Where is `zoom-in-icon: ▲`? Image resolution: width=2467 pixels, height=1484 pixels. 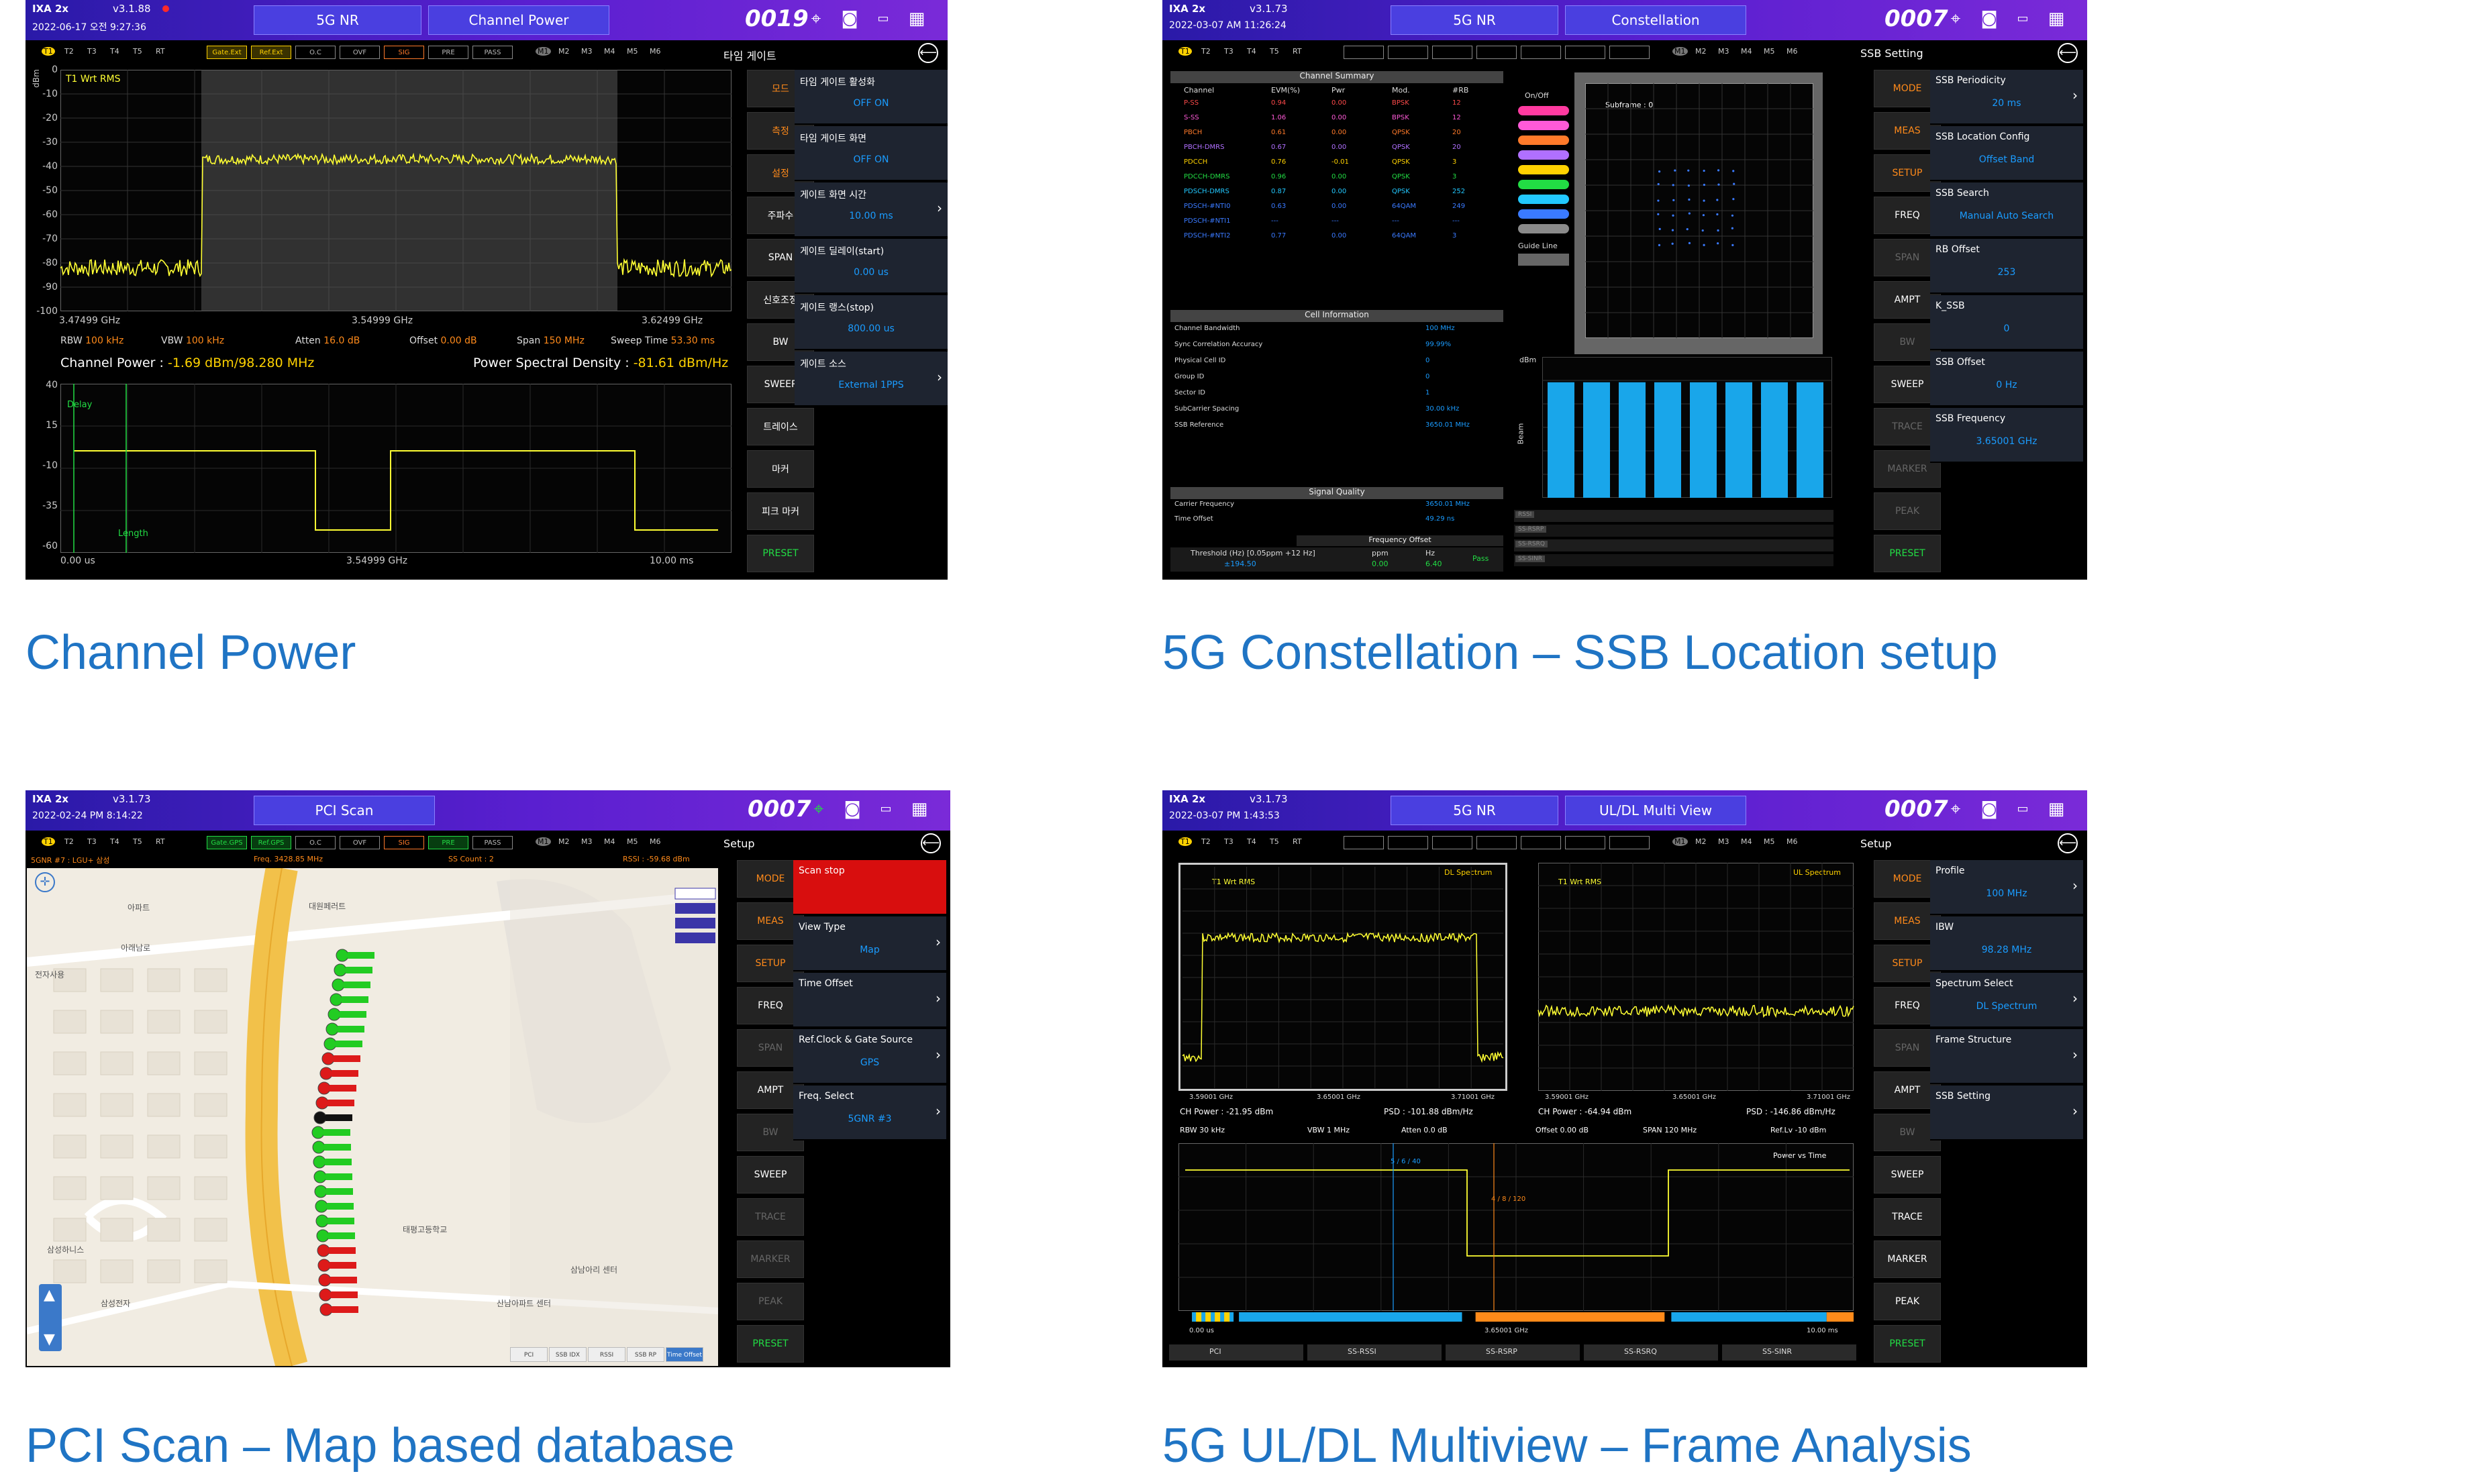
zoom-in-icon: ▲ is located at coordinates (49, 1295).